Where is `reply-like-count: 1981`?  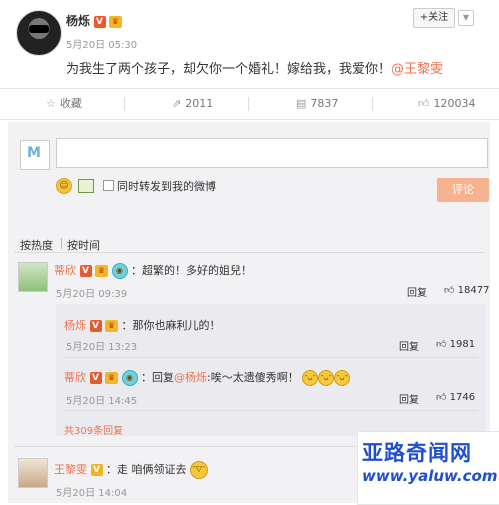 reply-like-count: 1981 is located at coordinates (462, 344).